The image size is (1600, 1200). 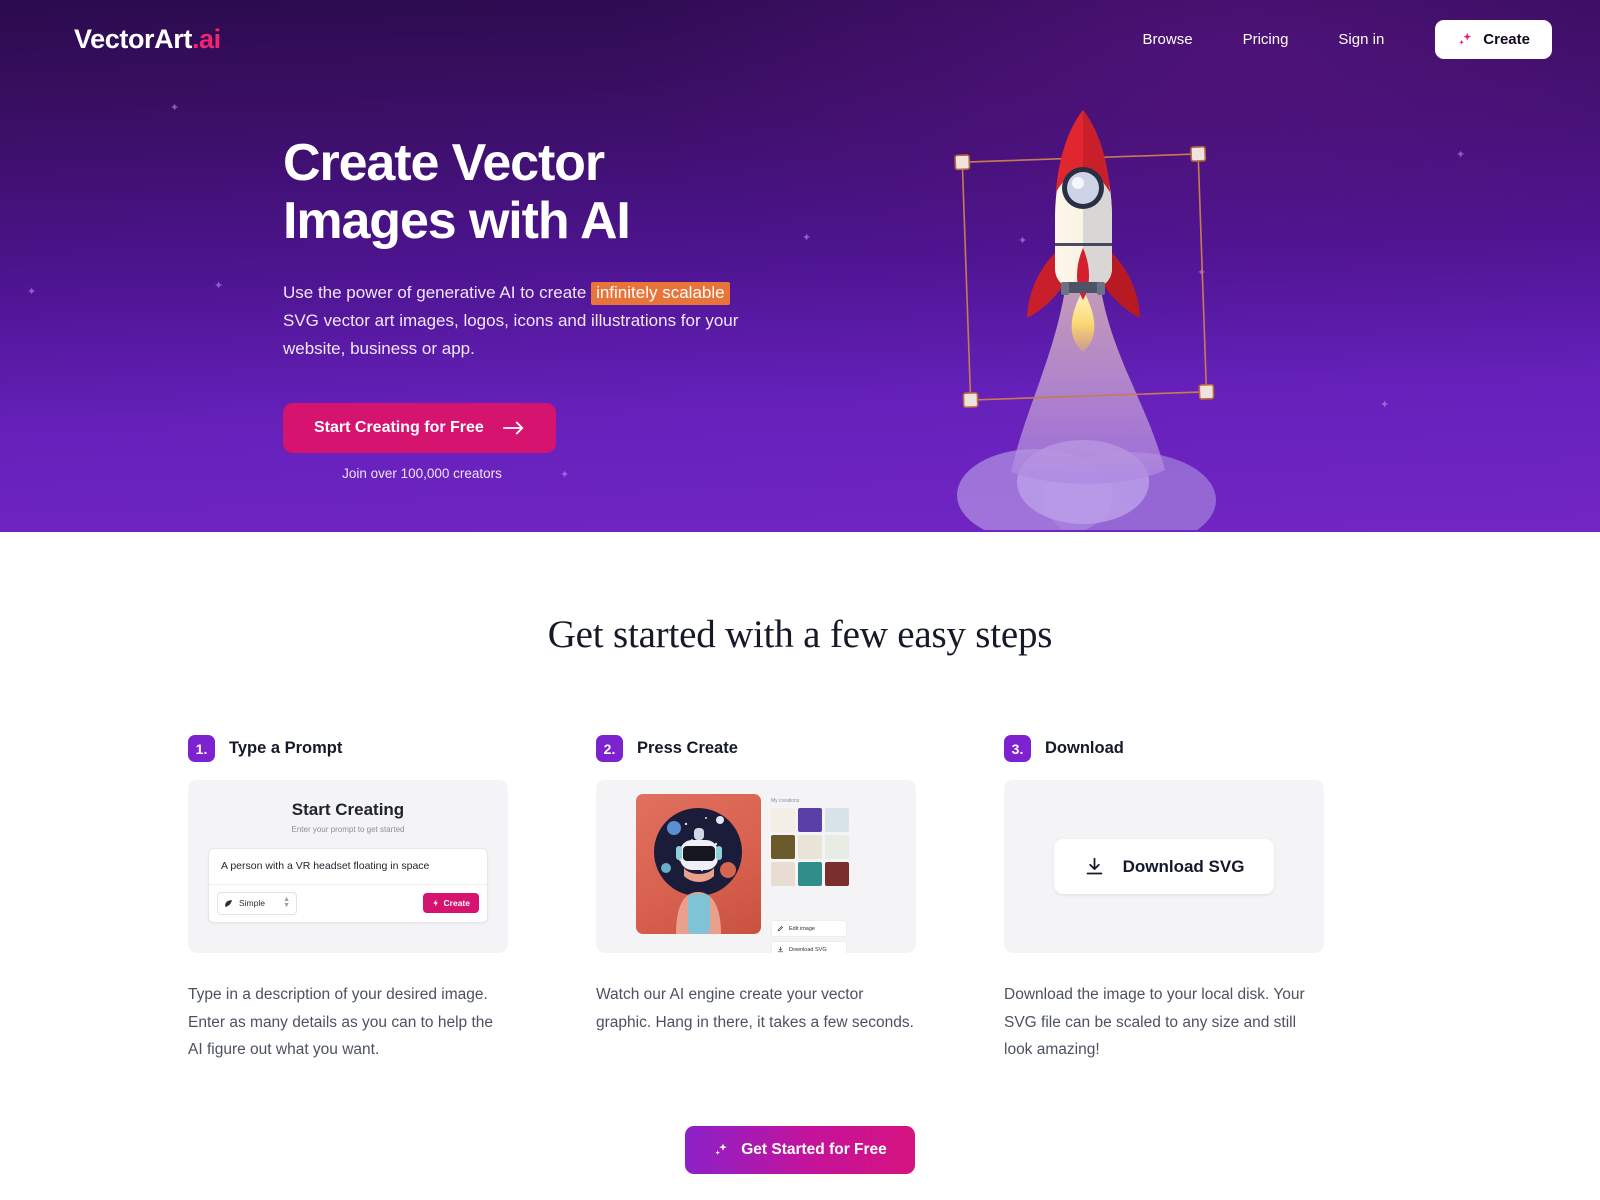 I want to click on logo: VectorArt.ai, so click(x=147, y=39).